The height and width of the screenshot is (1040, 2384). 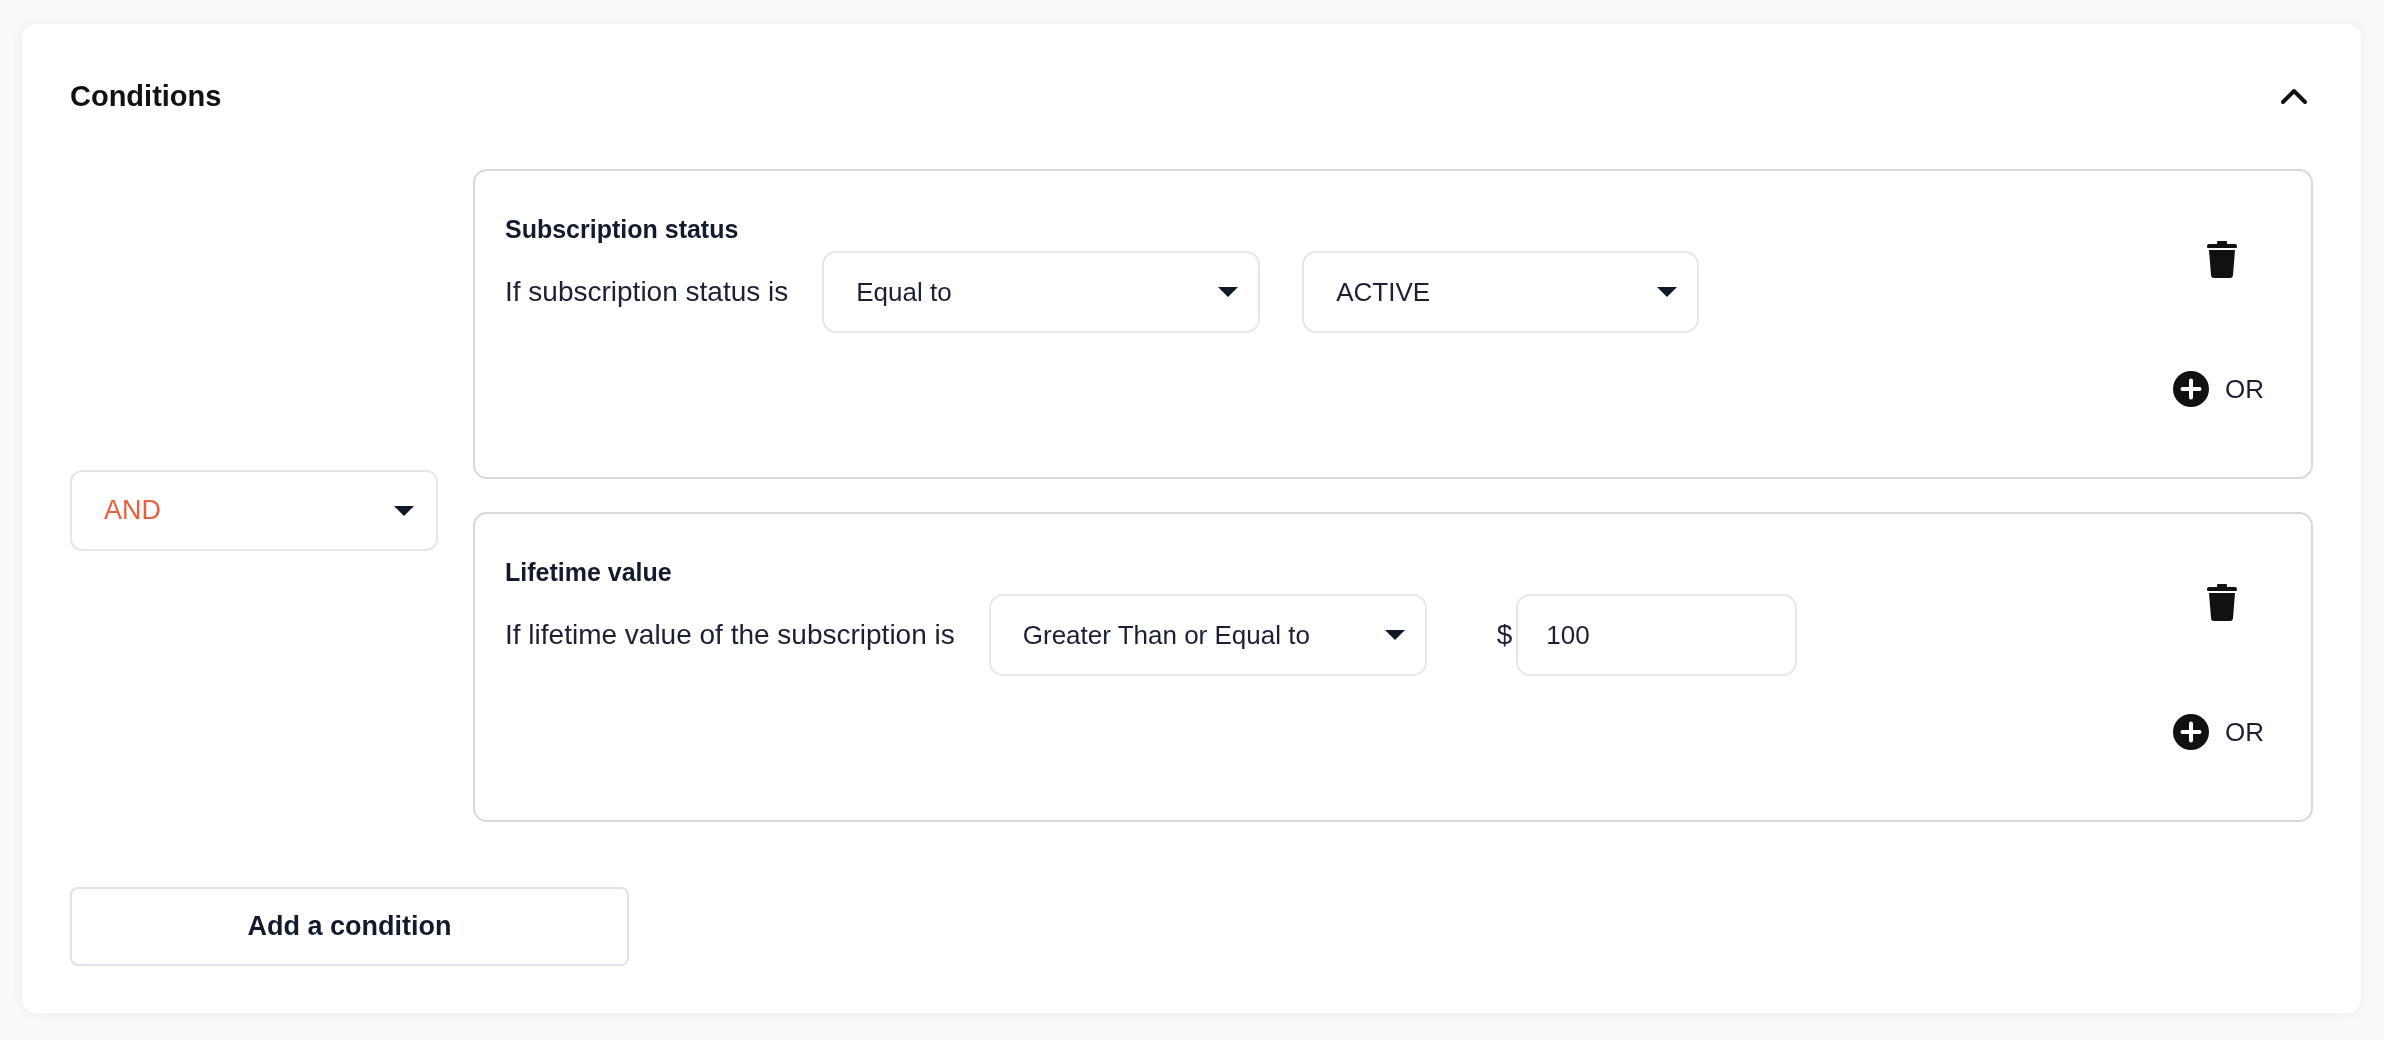 What do you see at coordinates (349, 926) in the screenshot?
I see `add-condition-button: Add a condition` at bounding box center [349, 926].